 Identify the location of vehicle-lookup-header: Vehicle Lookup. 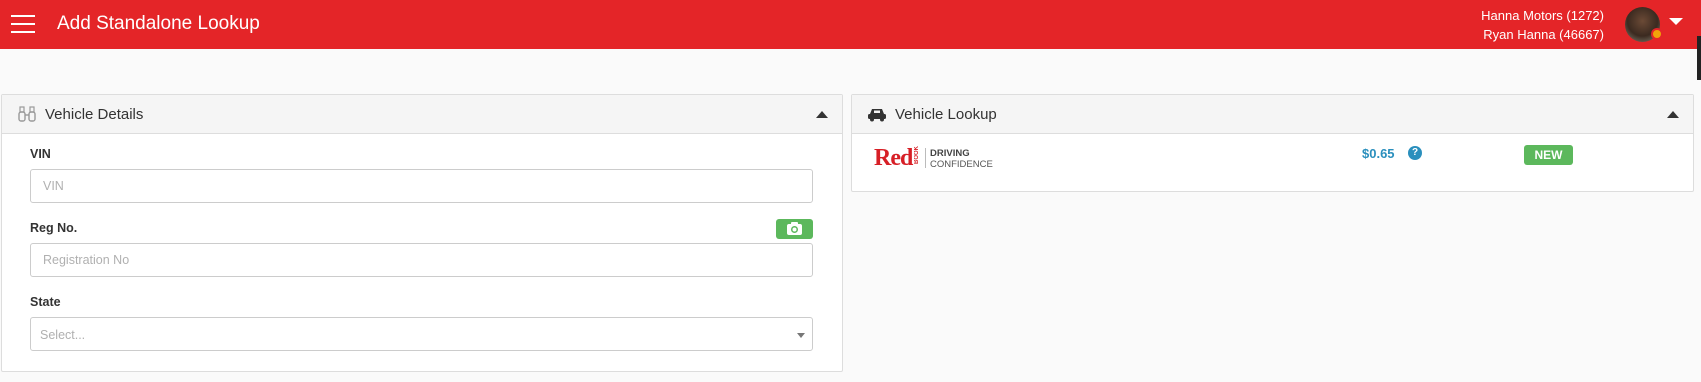
(1272, 114).